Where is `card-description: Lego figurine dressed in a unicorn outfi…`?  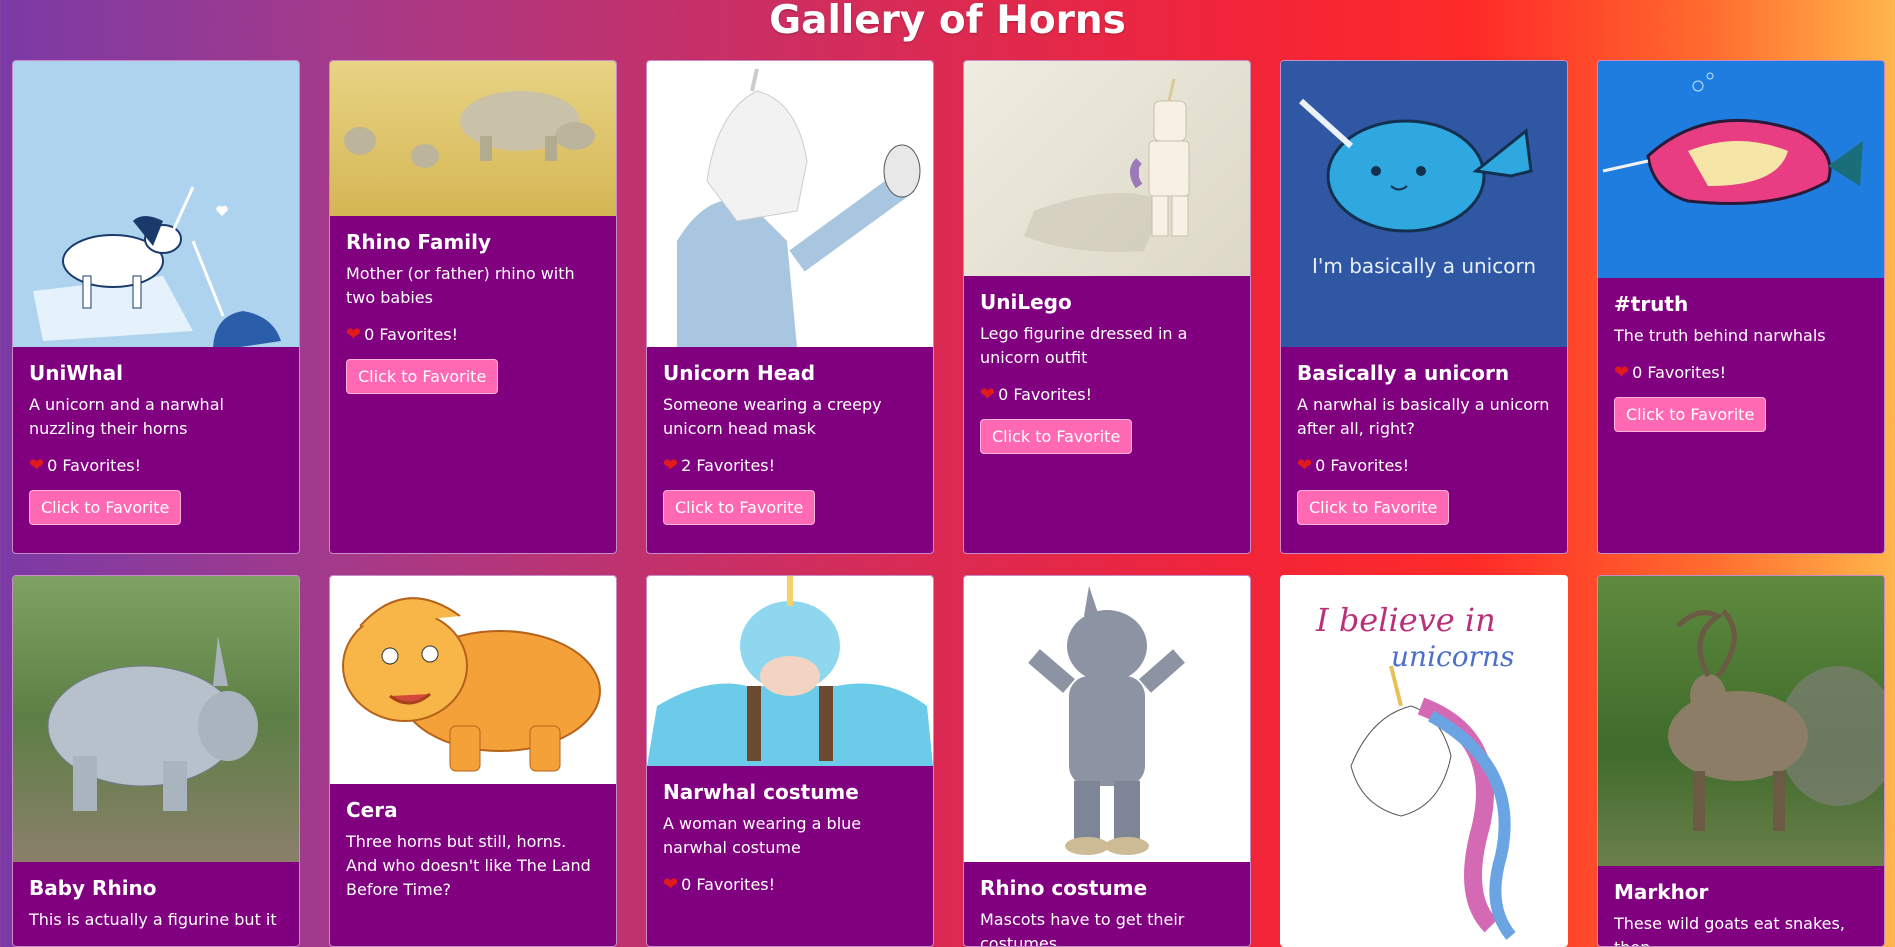
card-description: Lego figurine dressed in a unicorn outfi… is located at coordinates (1084, 345).